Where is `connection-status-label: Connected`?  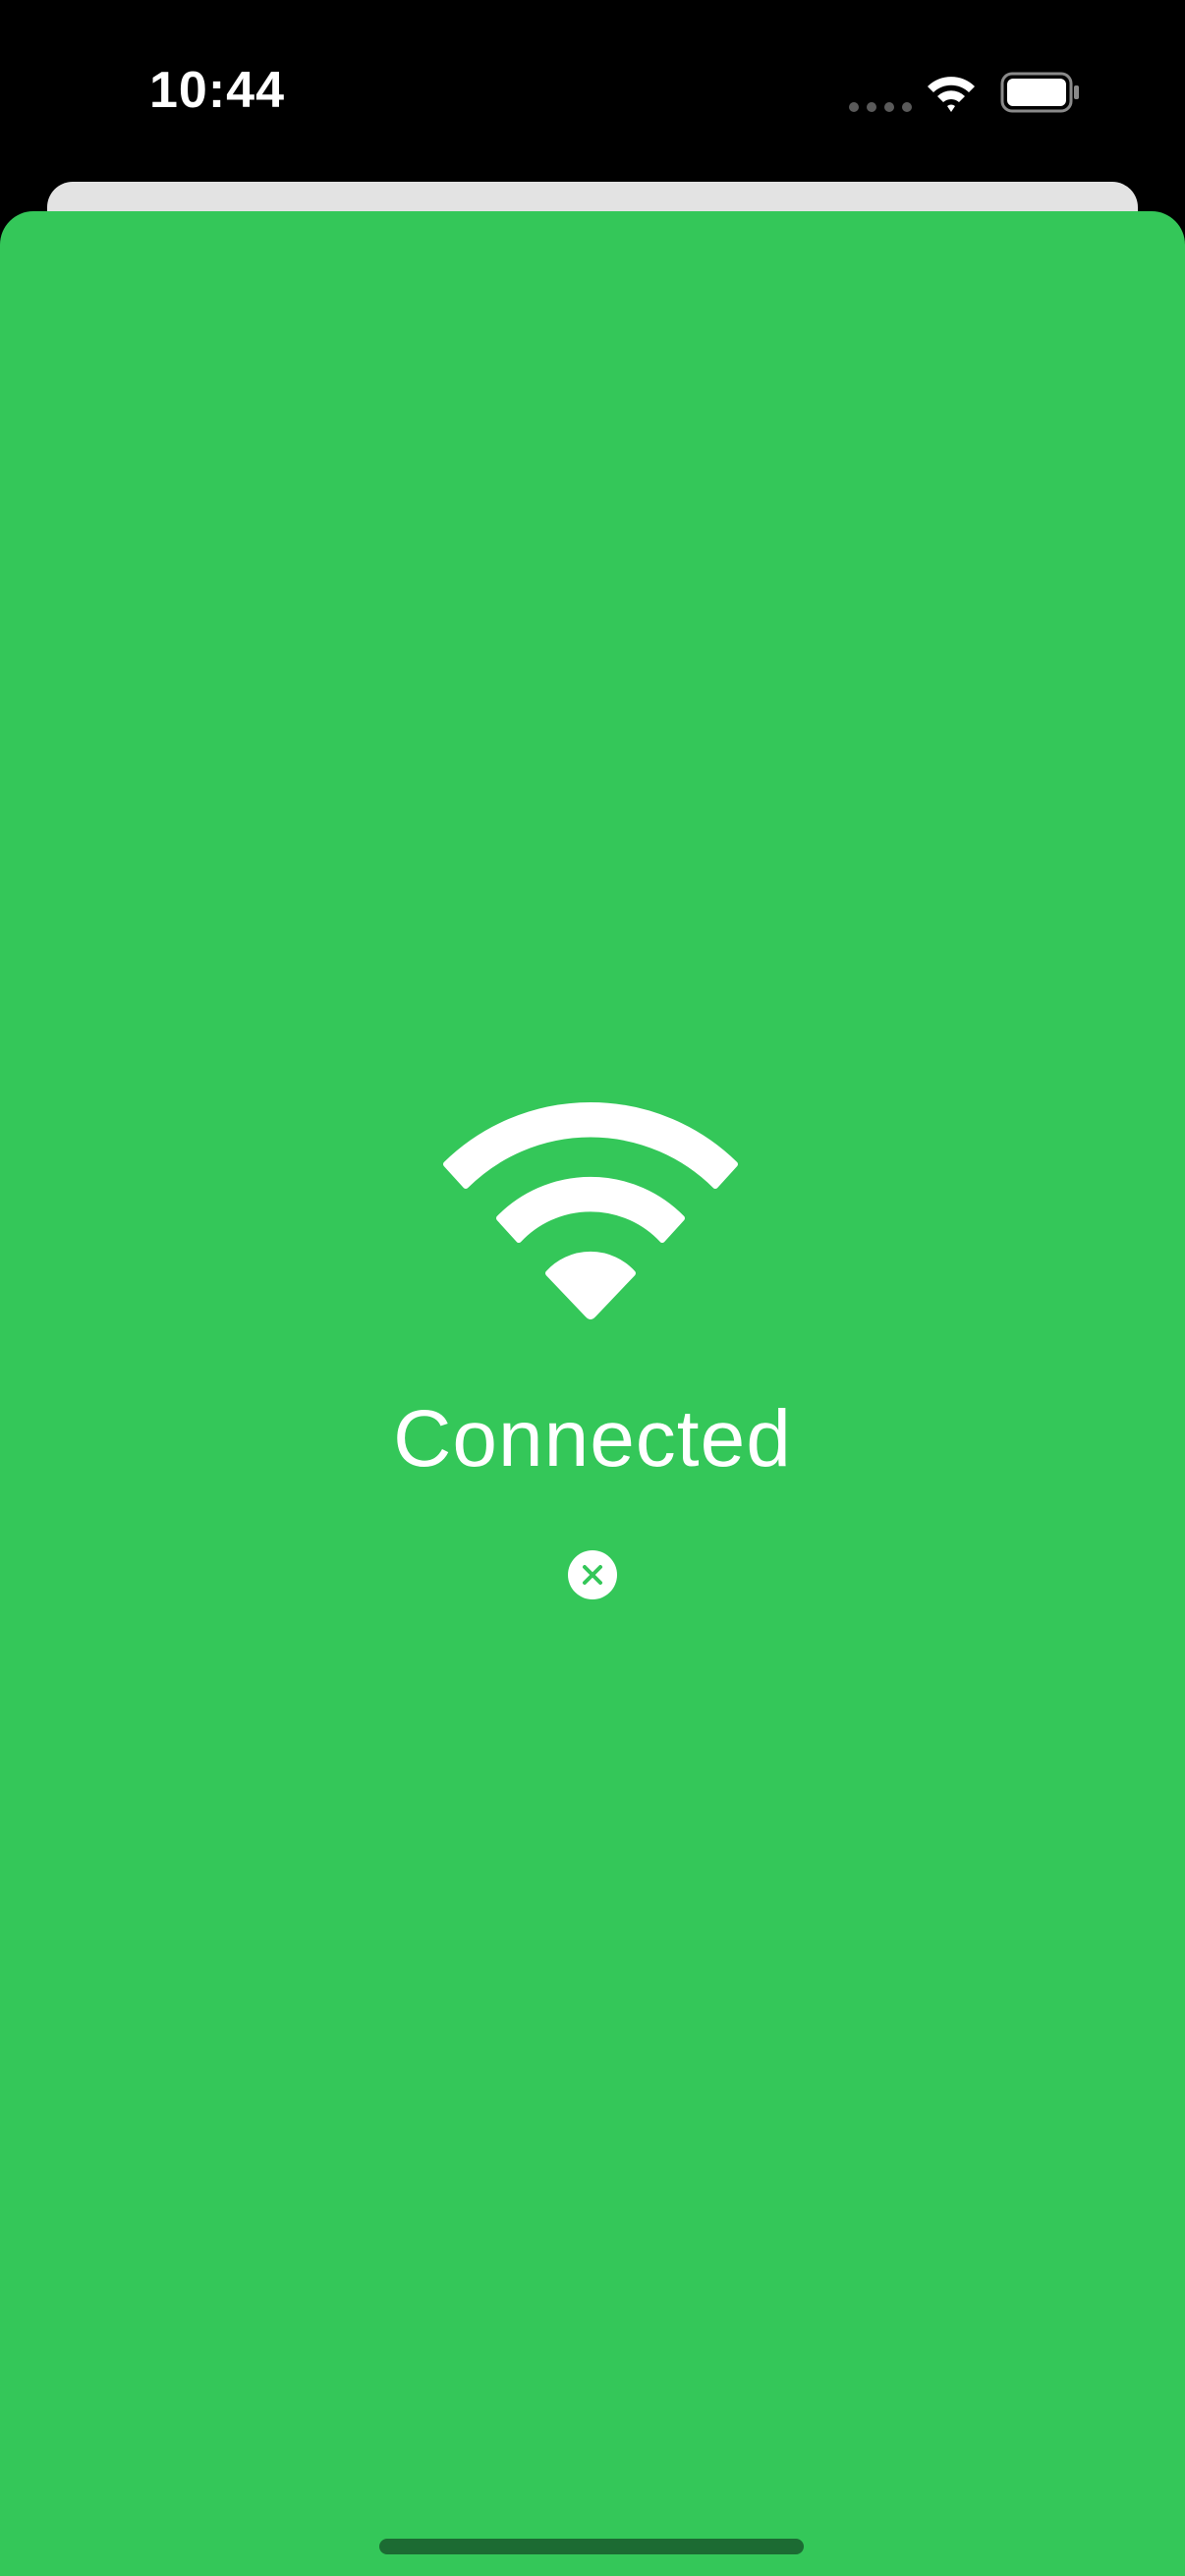 connection-status-label: Connected is located at coordinates (592, 1439).